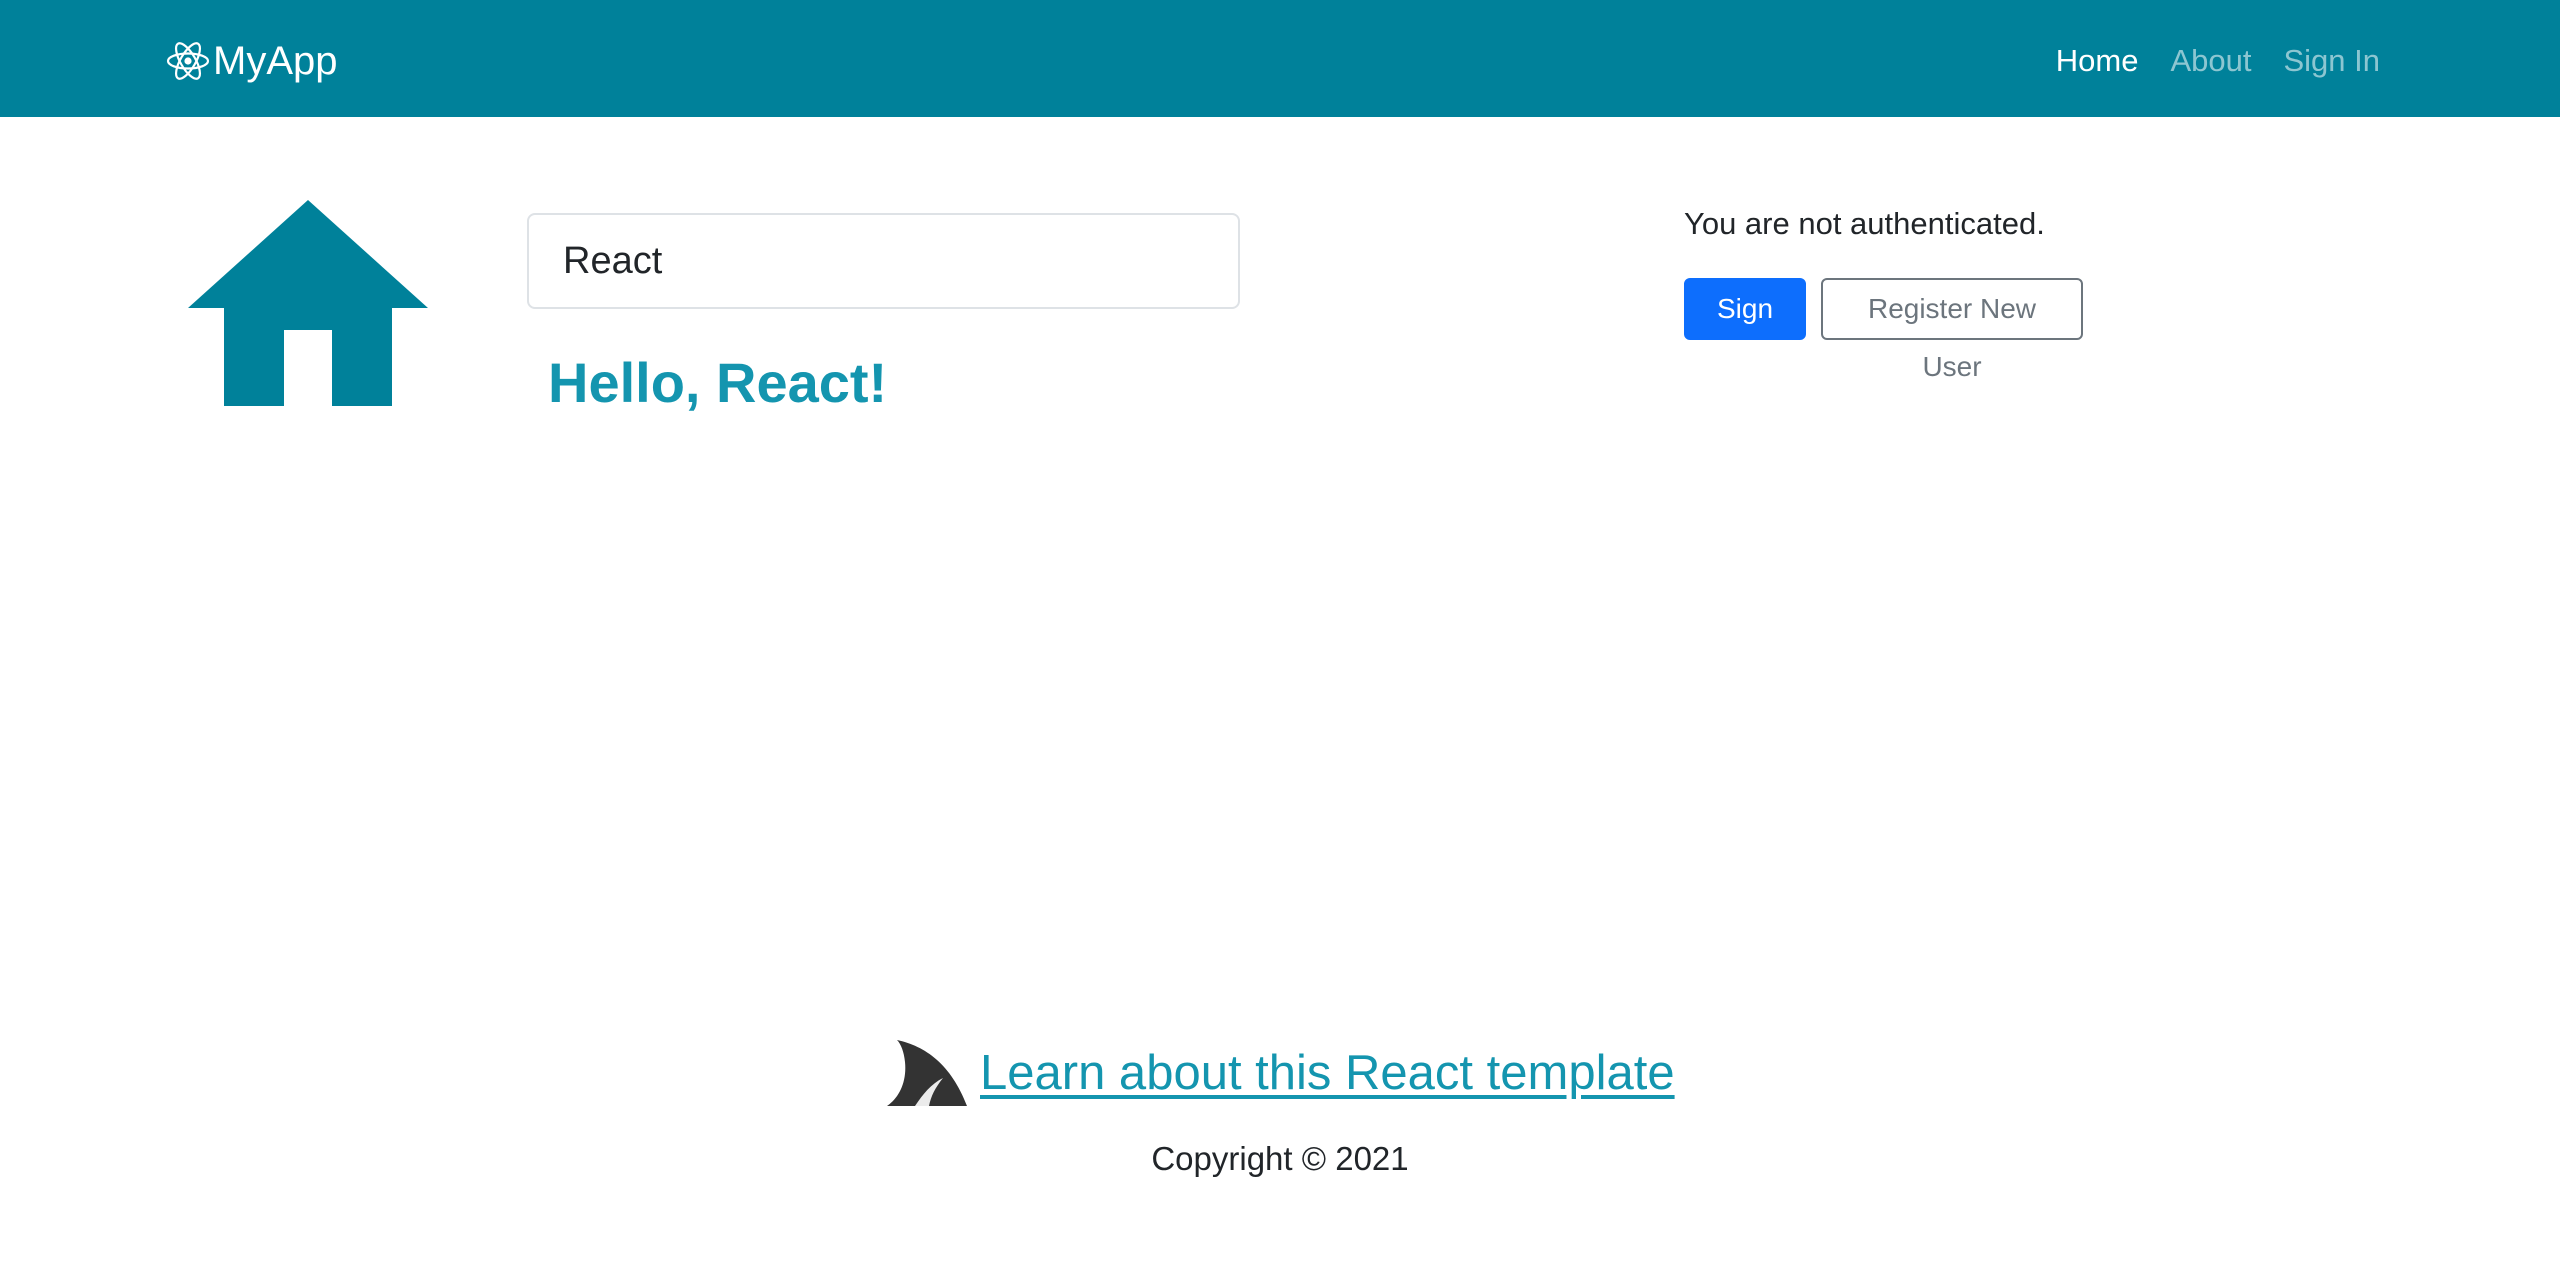 Image resolution: width=2560 pixels, height=1280 pixels. What do you see at coordinates (2210, 61) in the screenshot?
I see `nav-link-about: About` at bounding box center [2210, 61].